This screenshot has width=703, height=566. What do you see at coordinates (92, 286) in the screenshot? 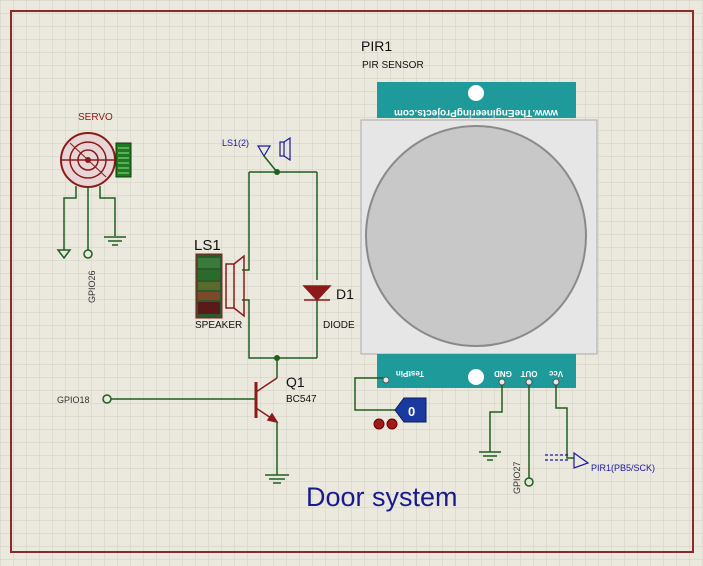
I see `gpio26-label: GPIO26` at bounding box center [92, 286].